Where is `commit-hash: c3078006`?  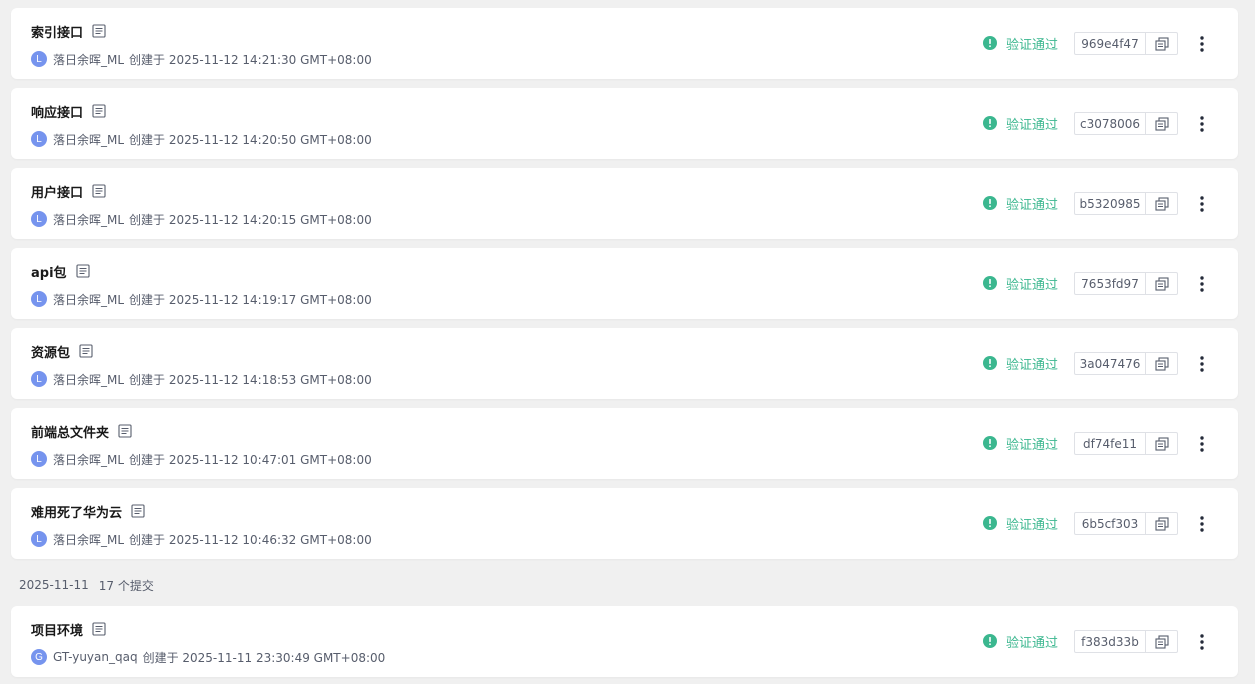 commit-hash: c3078006 is located at coordinates (1110, 123).